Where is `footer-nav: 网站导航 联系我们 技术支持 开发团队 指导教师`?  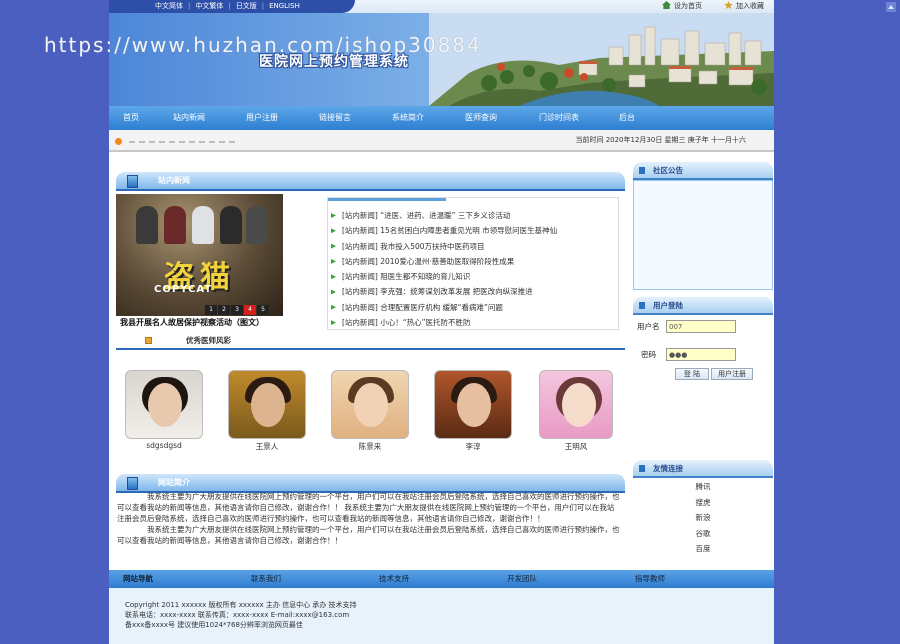
footer-nav: 网站导航 联系我们 技术支持 开发团队 指导教师 is located at coordinates (441, 579).